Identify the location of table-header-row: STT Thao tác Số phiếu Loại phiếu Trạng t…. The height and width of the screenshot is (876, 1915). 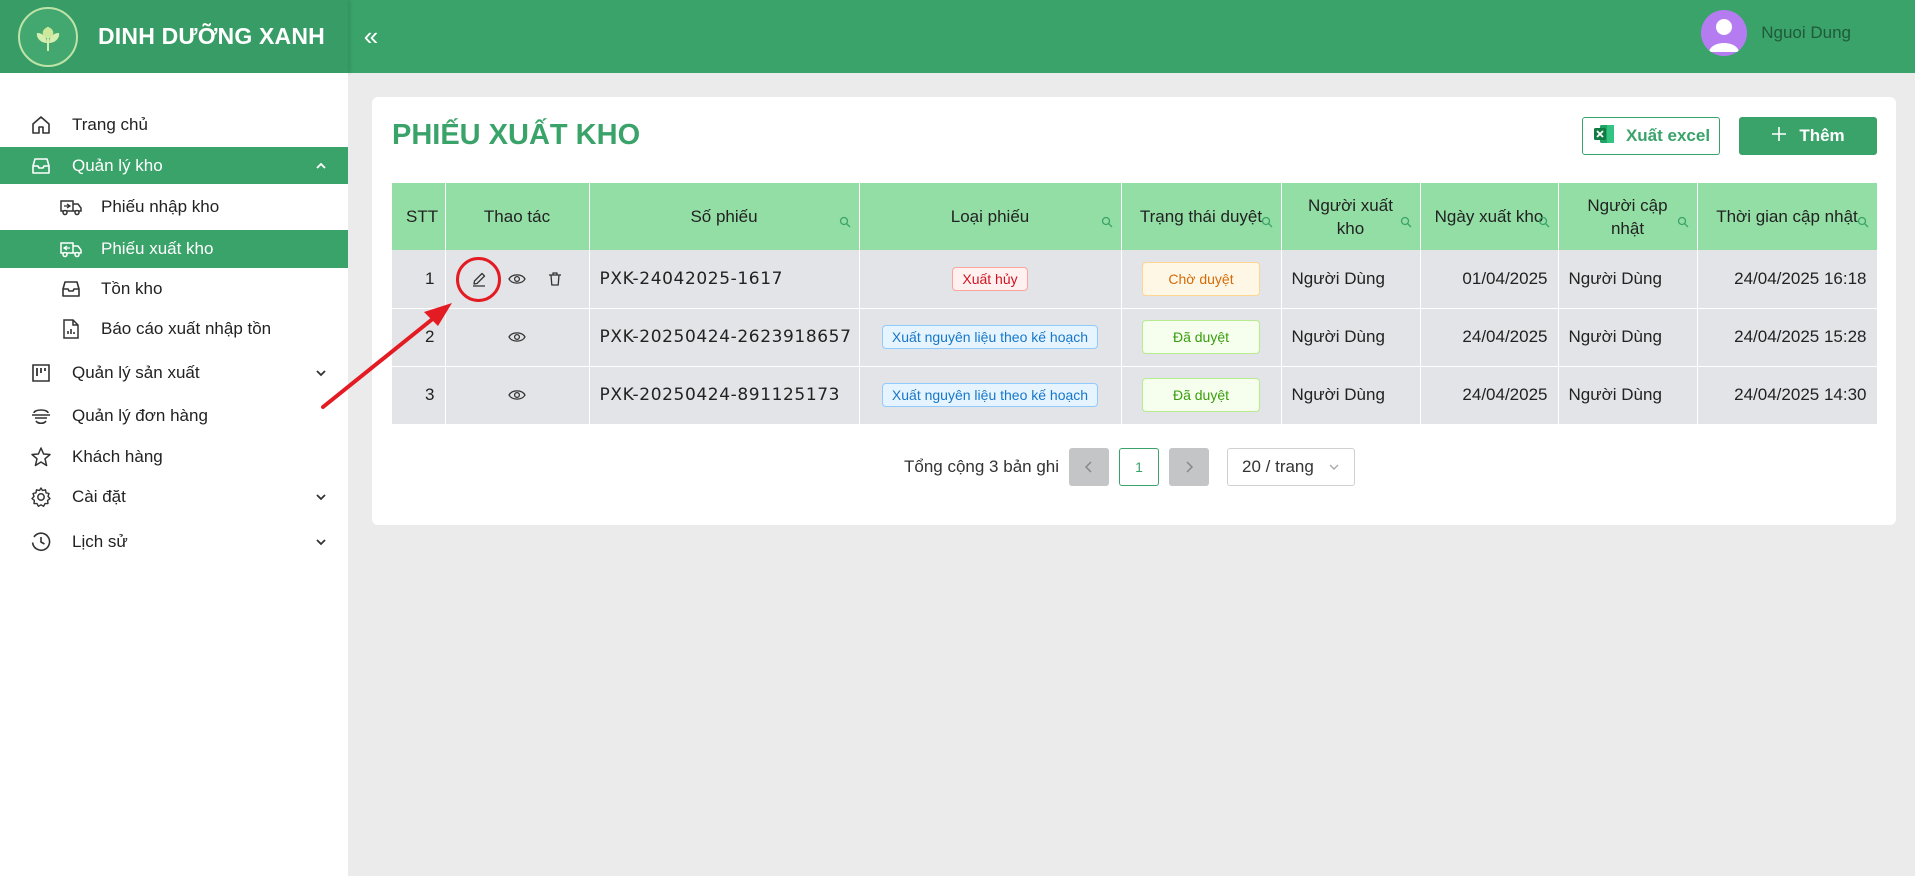
(1135, 216).